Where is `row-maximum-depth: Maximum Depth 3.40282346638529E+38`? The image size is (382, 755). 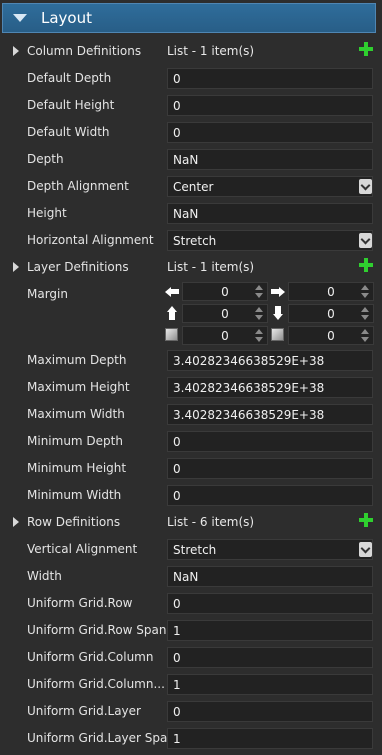
row-maximum-depth: Maximum Depth 3.40282346638529E+38 is located at coordinates (191, 360).